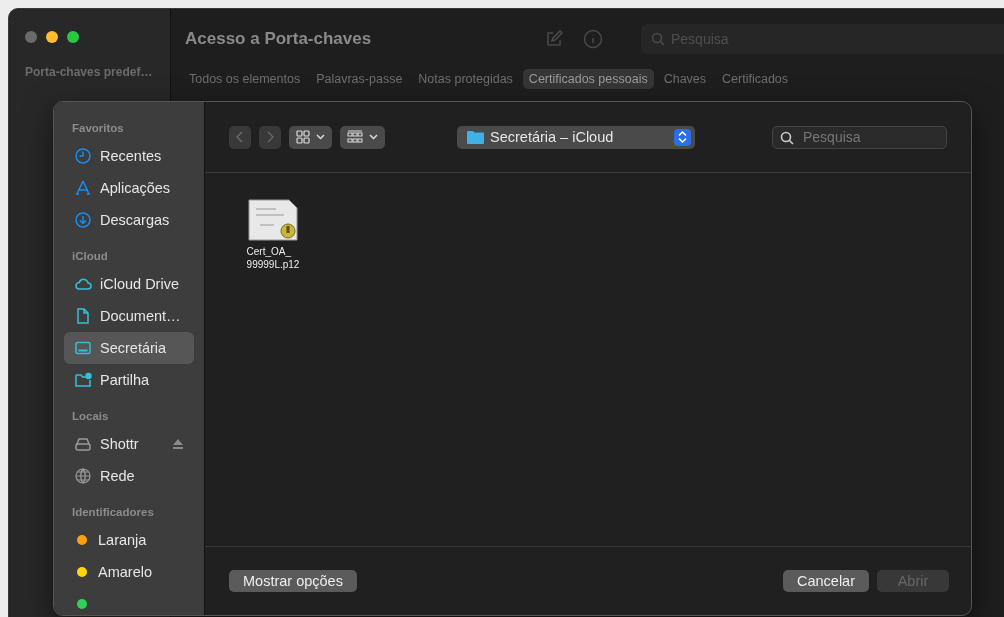 The width and height of the screenshot is (1004, 617). What do you see at coordinates (303, 137) in the screenshot?
I see `grid-icon` at bounding box center [303, 137].